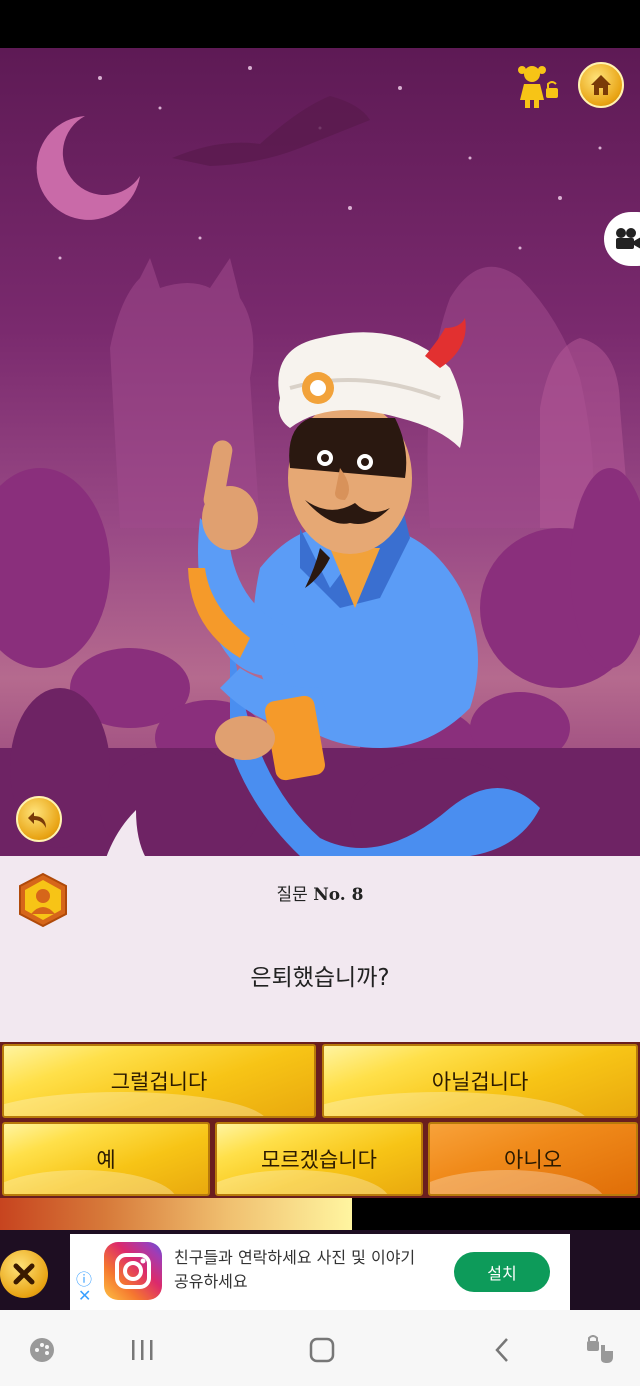 The width and height of the screenshot is (640, 1386). I want to click on undo-button, so click(39, 819).